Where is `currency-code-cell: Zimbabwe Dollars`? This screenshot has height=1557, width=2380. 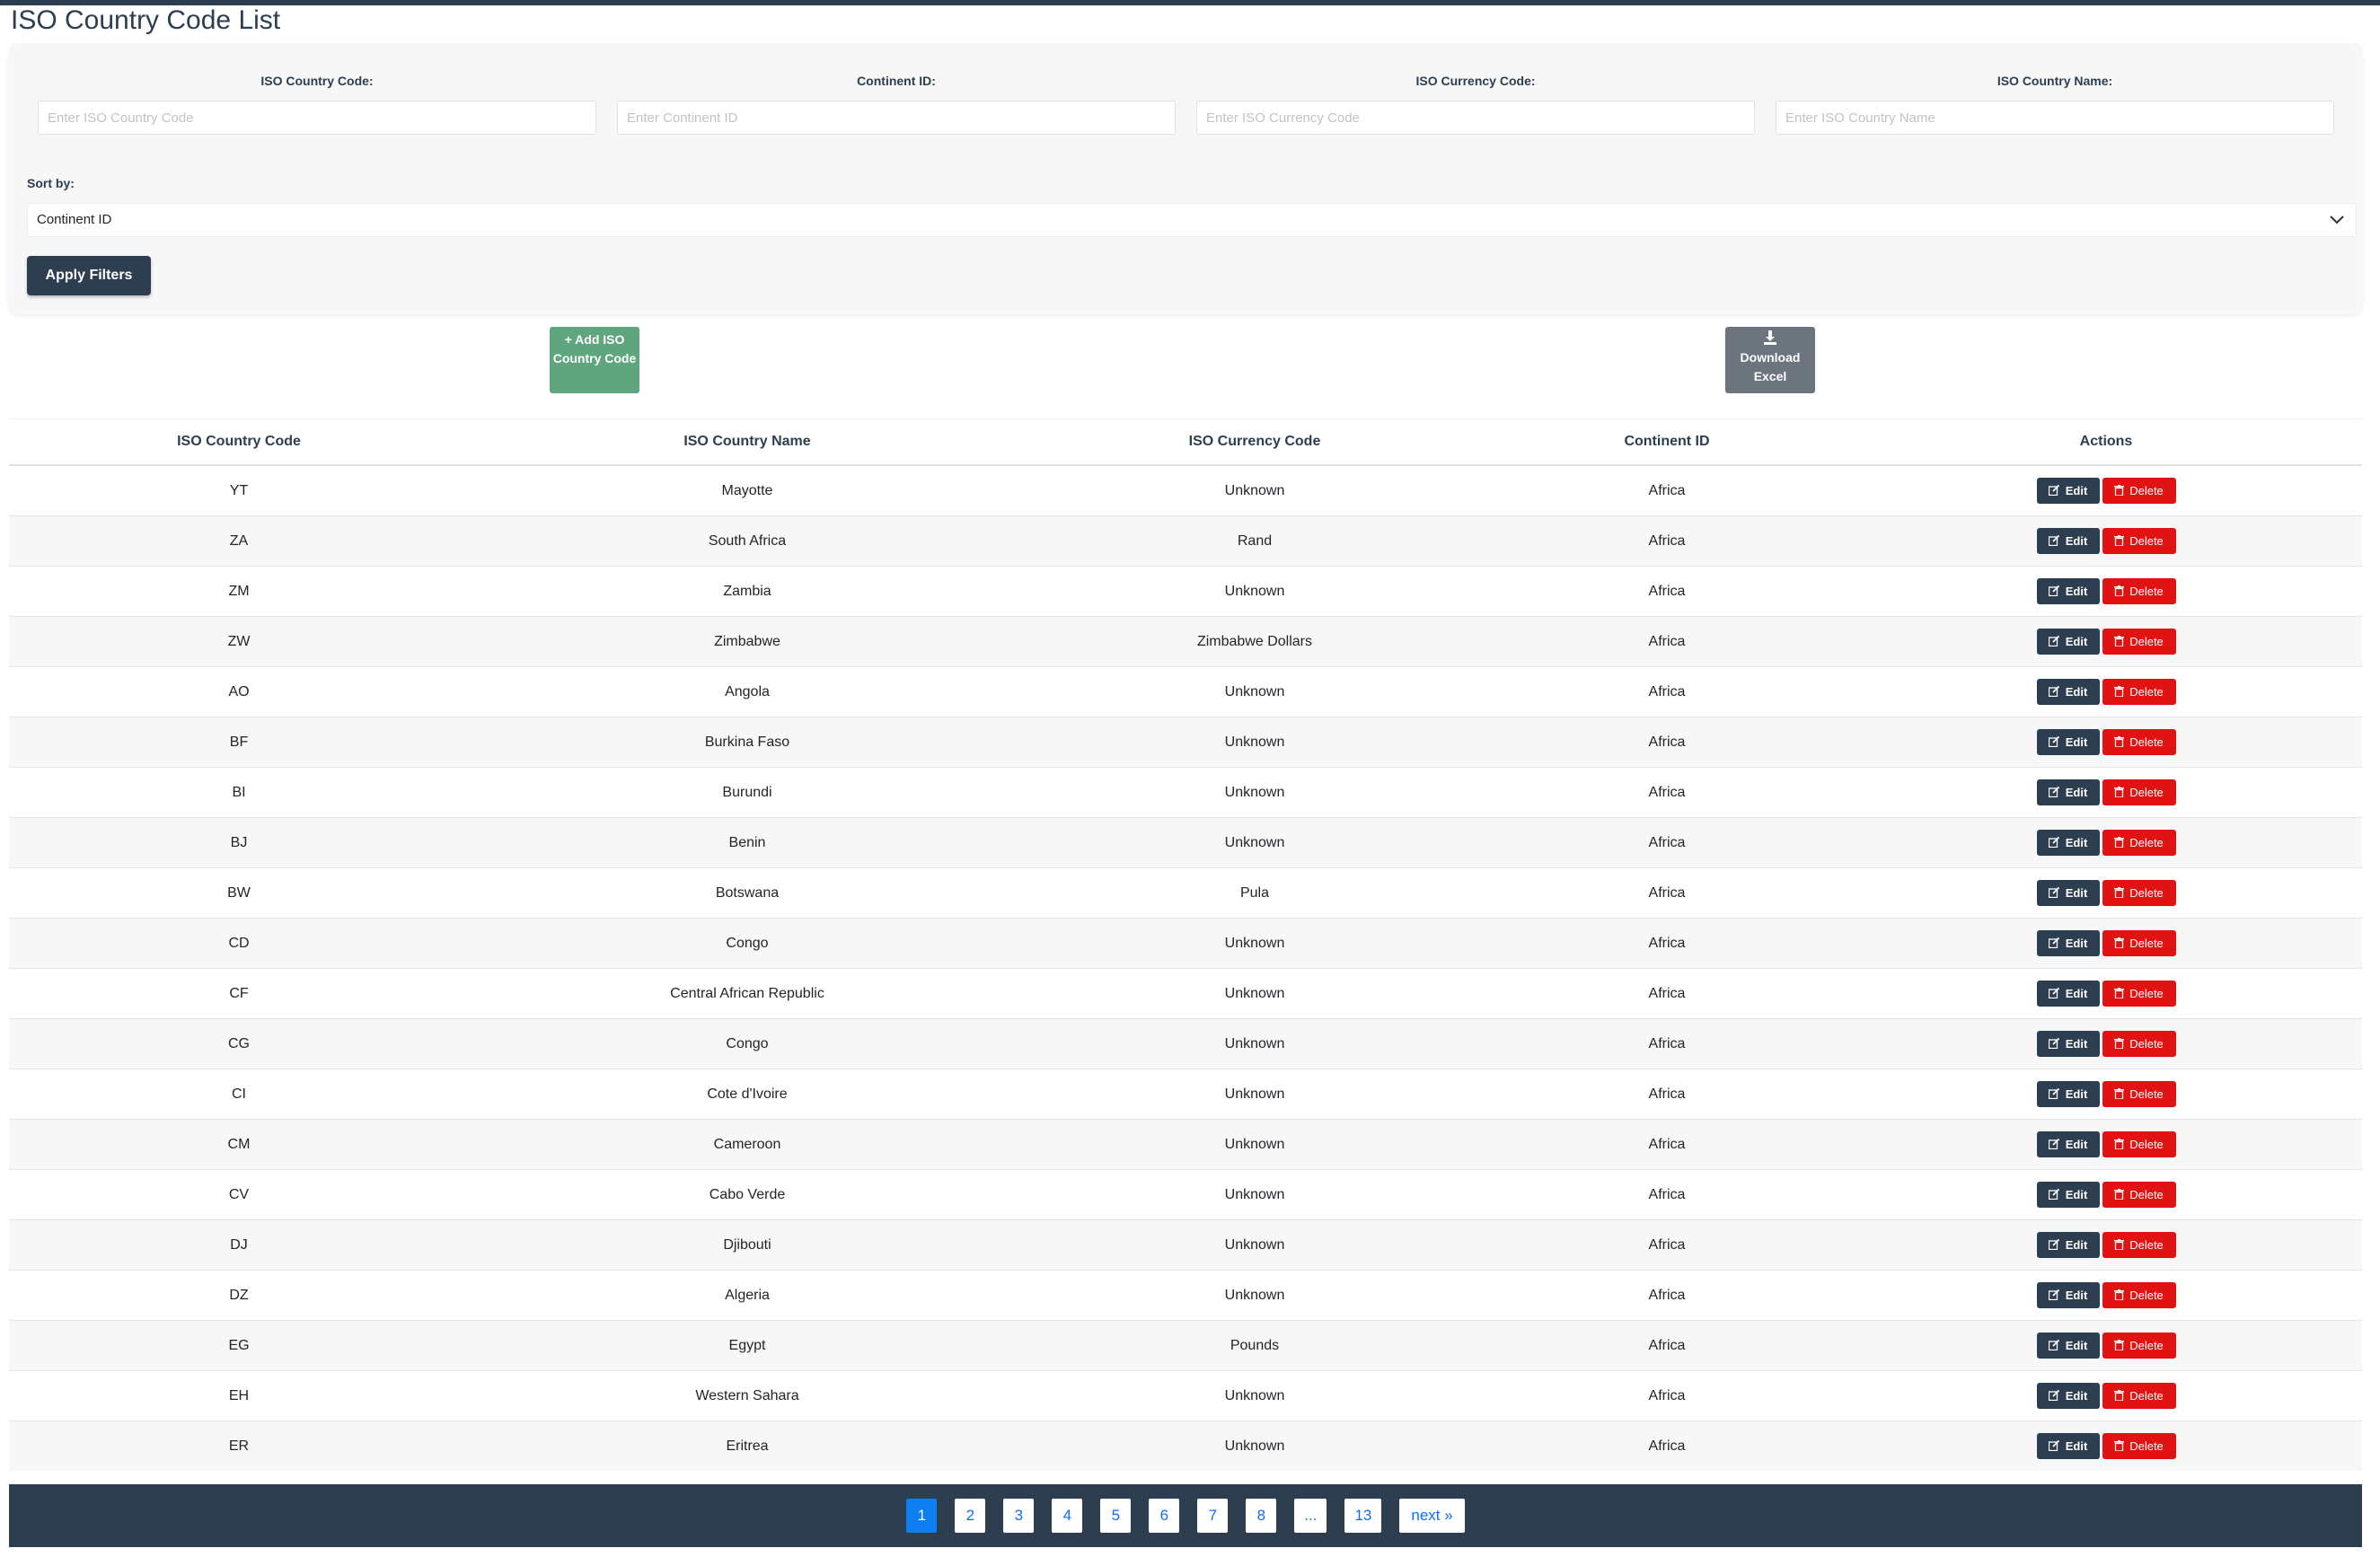 currency-code-cell: Zimbabwe Dollars is located at coordinates (1255, 641).